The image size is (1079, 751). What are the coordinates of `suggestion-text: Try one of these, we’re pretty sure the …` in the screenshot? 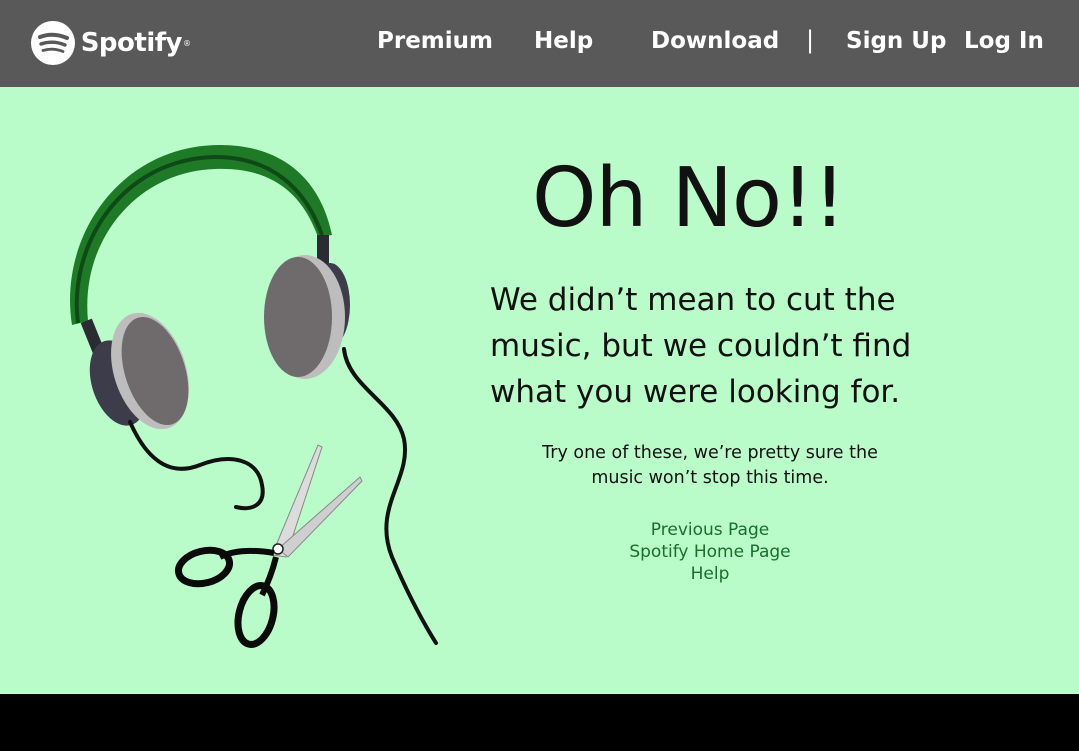 It's located at (710, 466).